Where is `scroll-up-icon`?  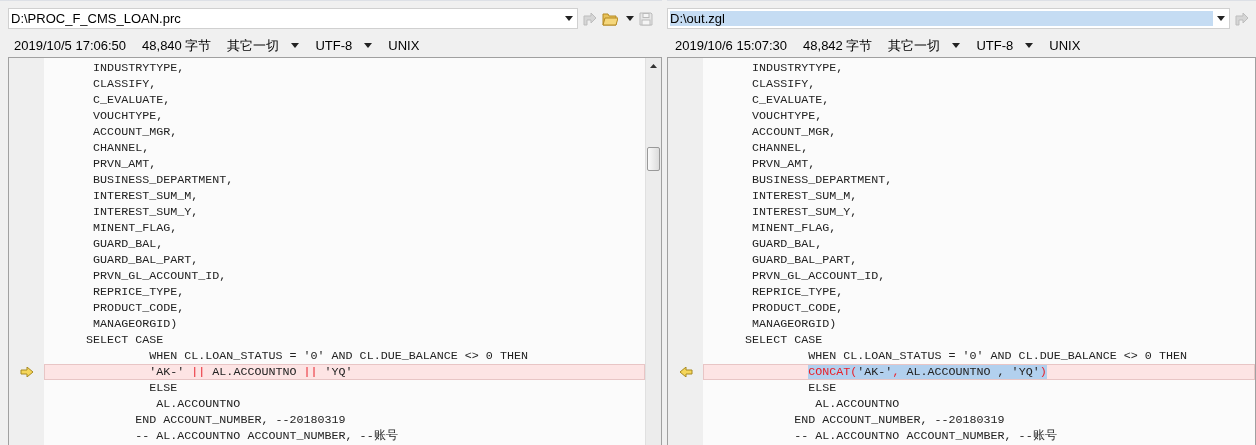 scroll-up-icon is located at coordinates (653, 66).